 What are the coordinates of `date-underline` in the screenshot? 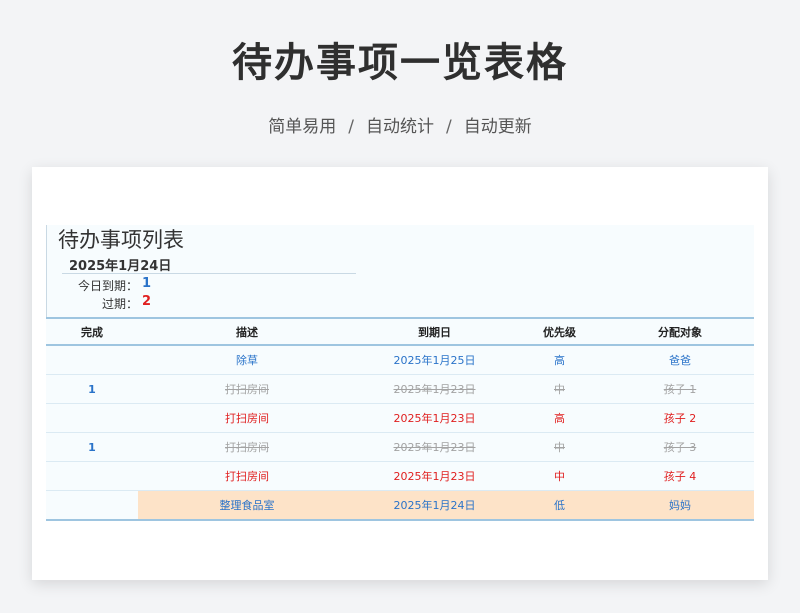 It's located at (209, 273).